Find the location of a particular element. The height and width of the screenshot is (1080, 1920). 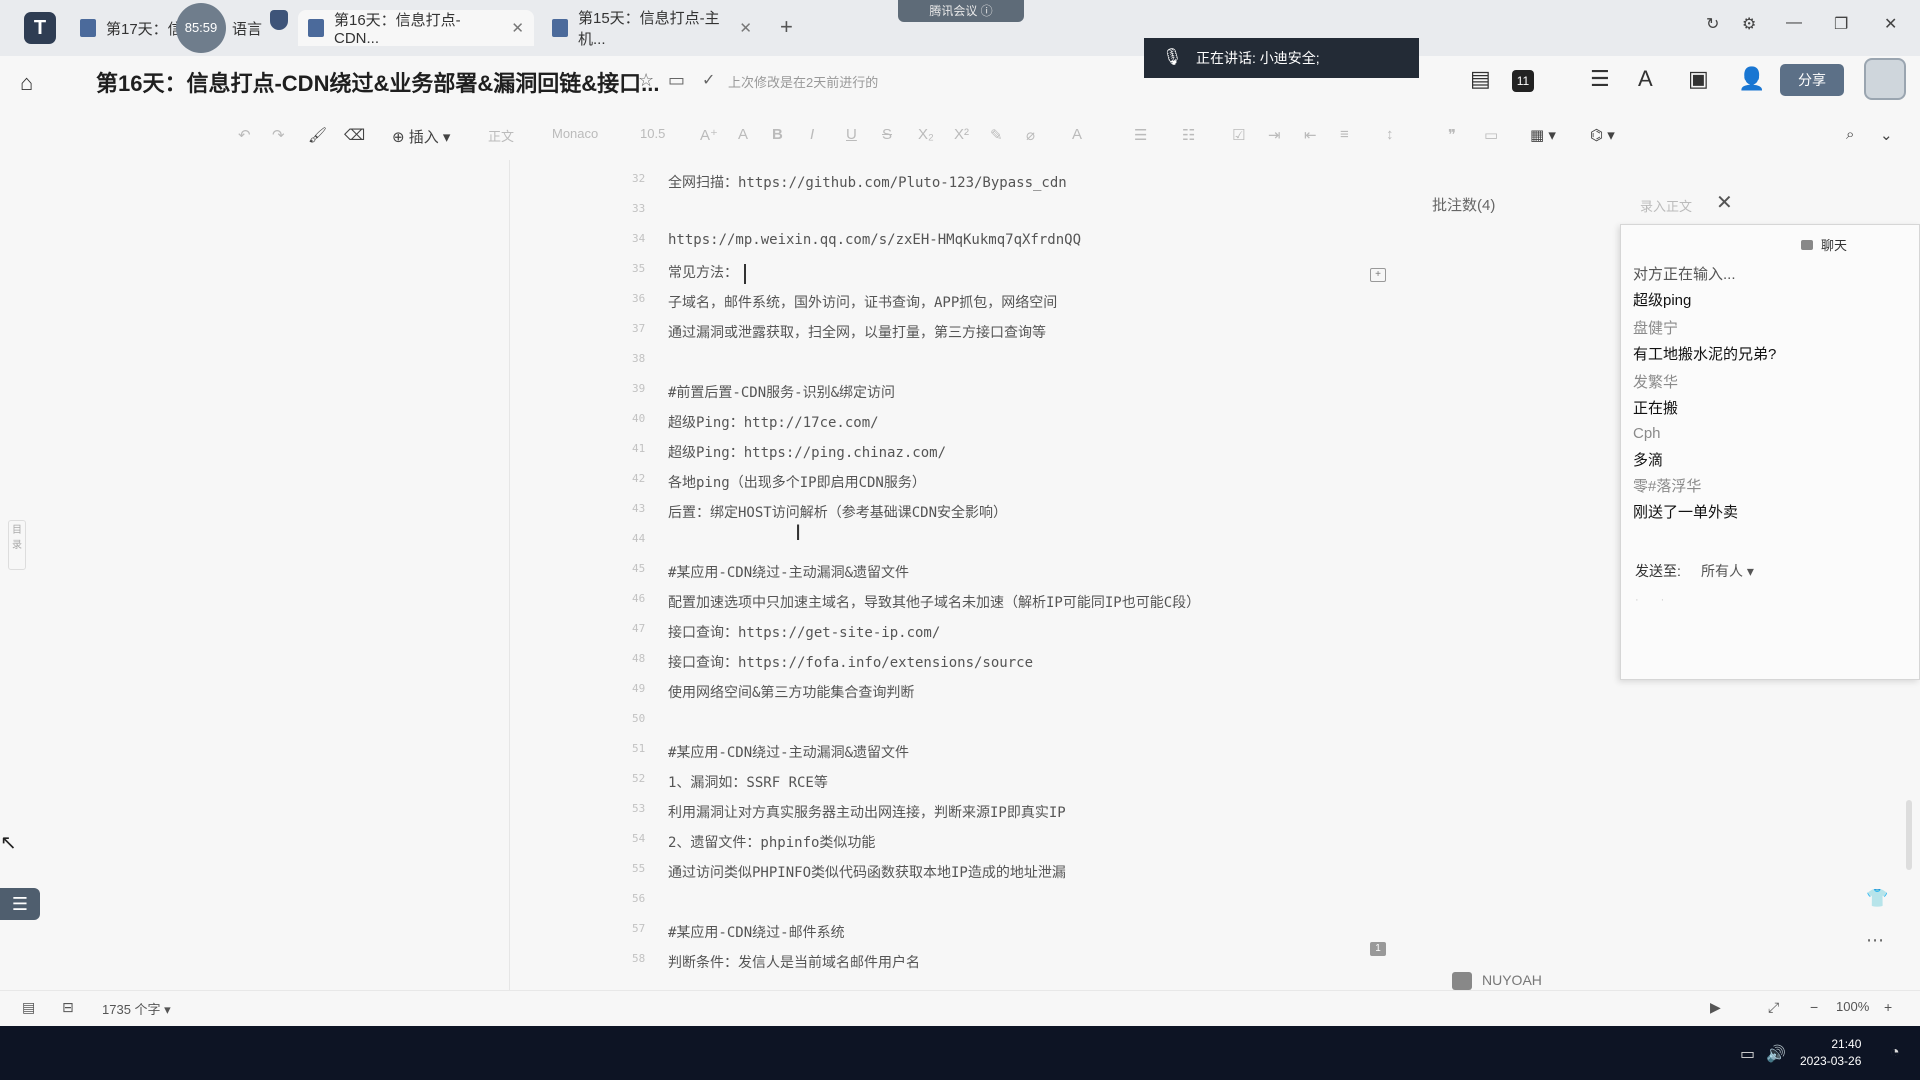

comment-marker-icon: 1 is located at coordinates (1378, 949).